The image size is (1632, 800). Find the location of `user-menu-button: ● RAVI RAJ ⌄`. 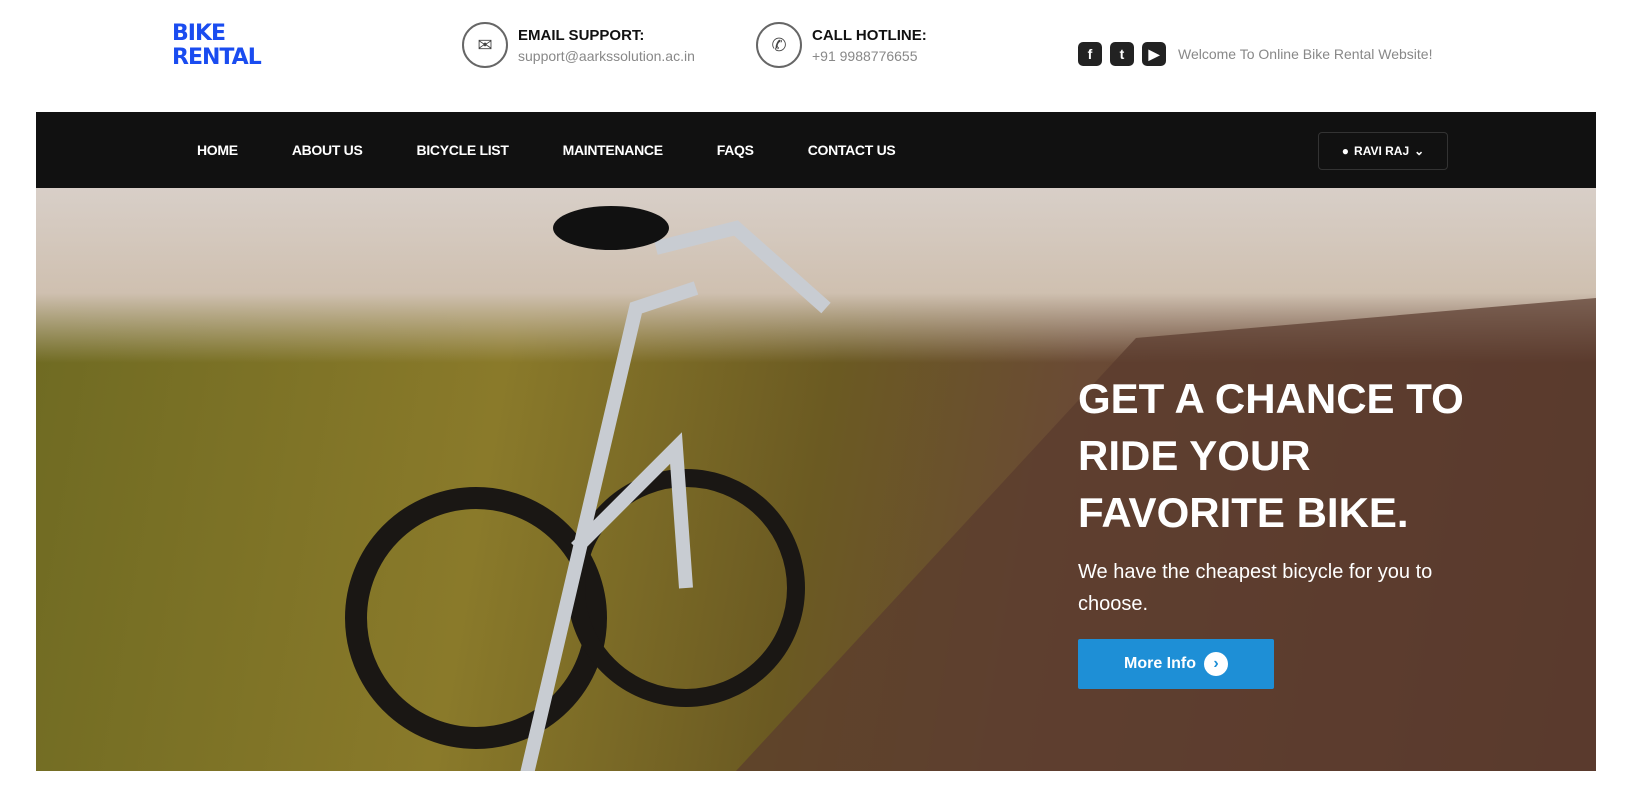

user-menu-button: ● RAVI RAJ ⌄ is located at coordinates (1383, 151).